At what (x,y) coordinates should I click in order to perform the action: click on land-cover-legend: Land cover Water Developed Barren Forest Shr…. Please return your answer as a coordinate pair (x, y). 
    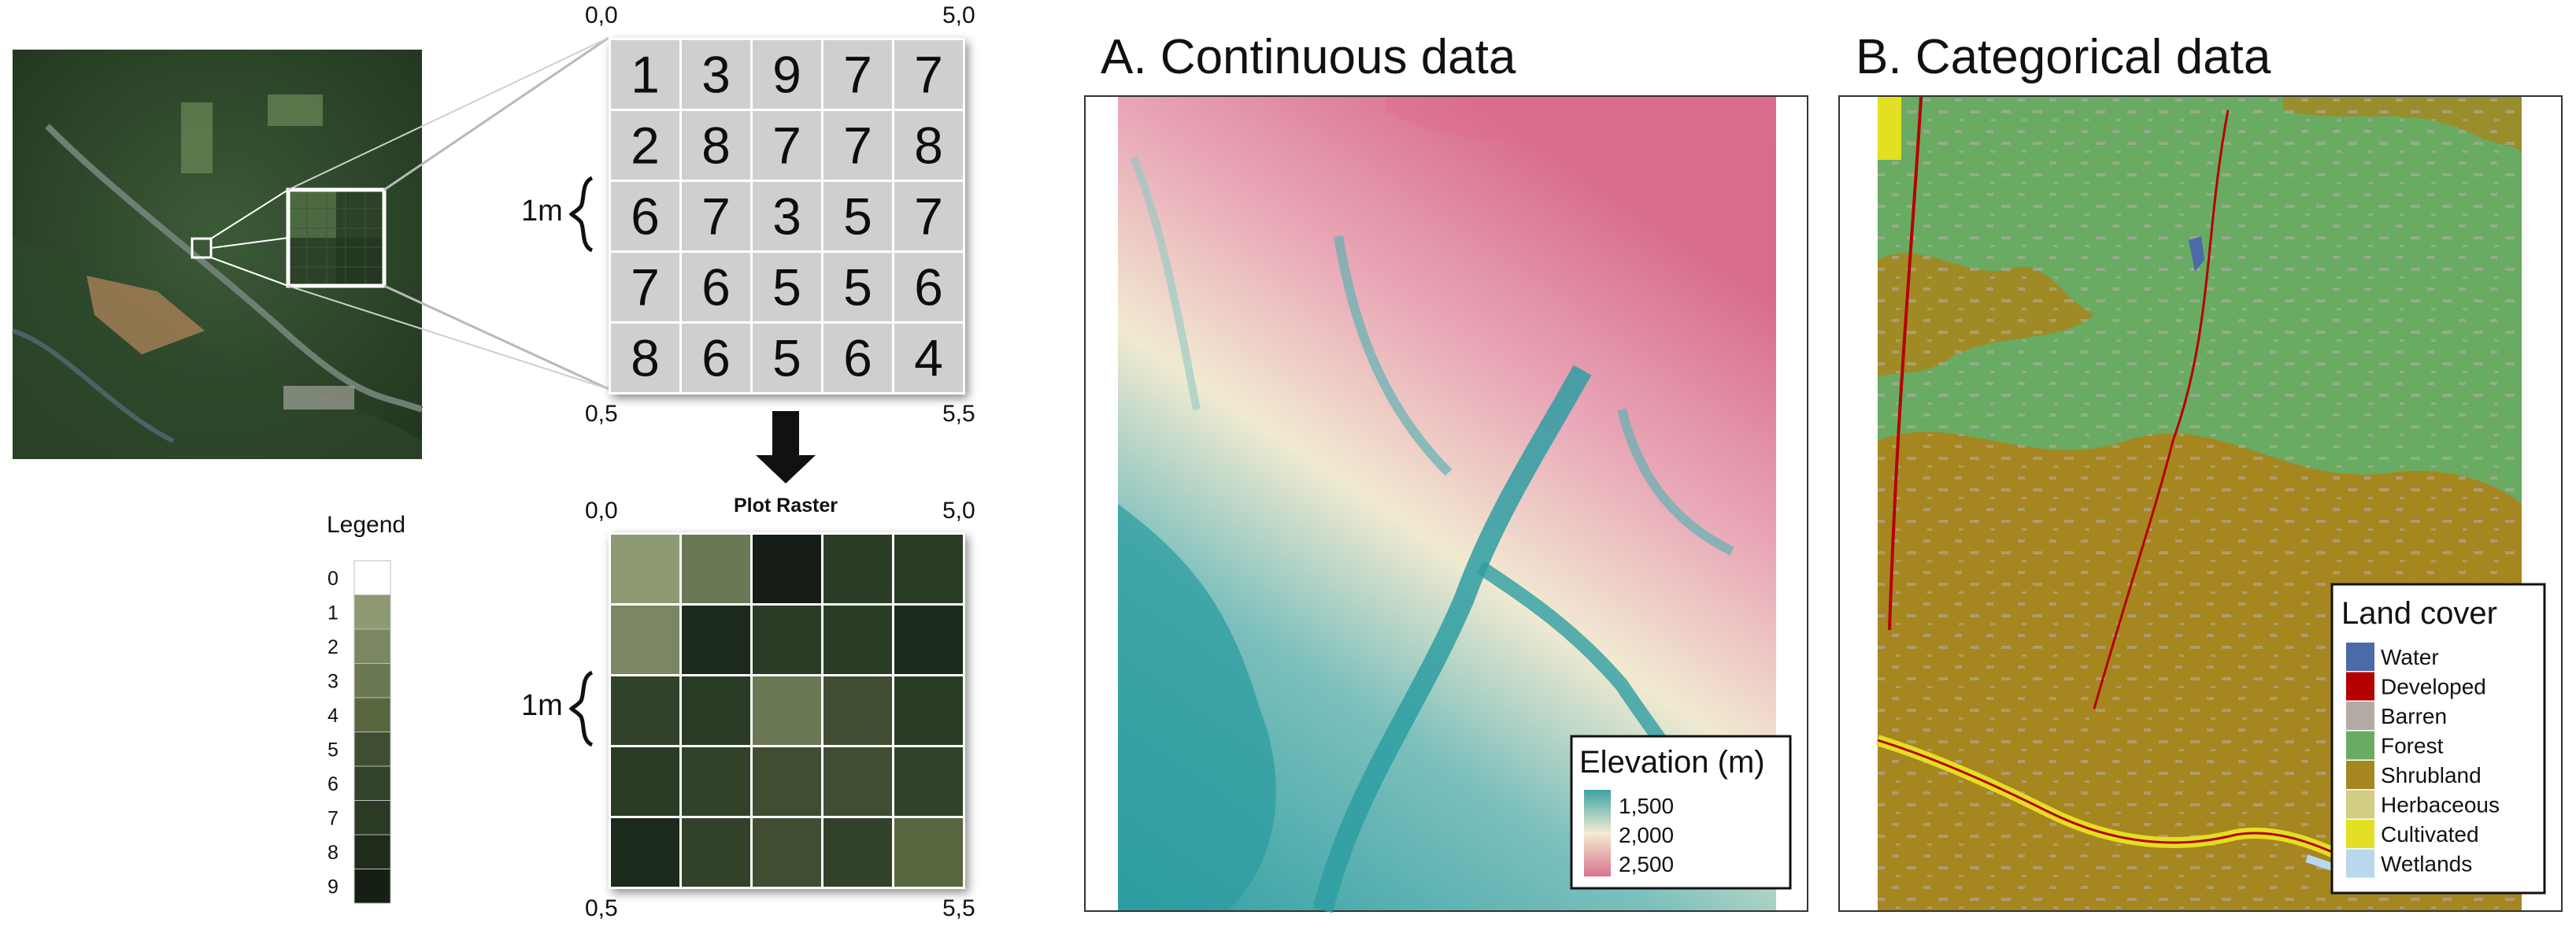
    Looking at the image, I should click on (2438, 739).